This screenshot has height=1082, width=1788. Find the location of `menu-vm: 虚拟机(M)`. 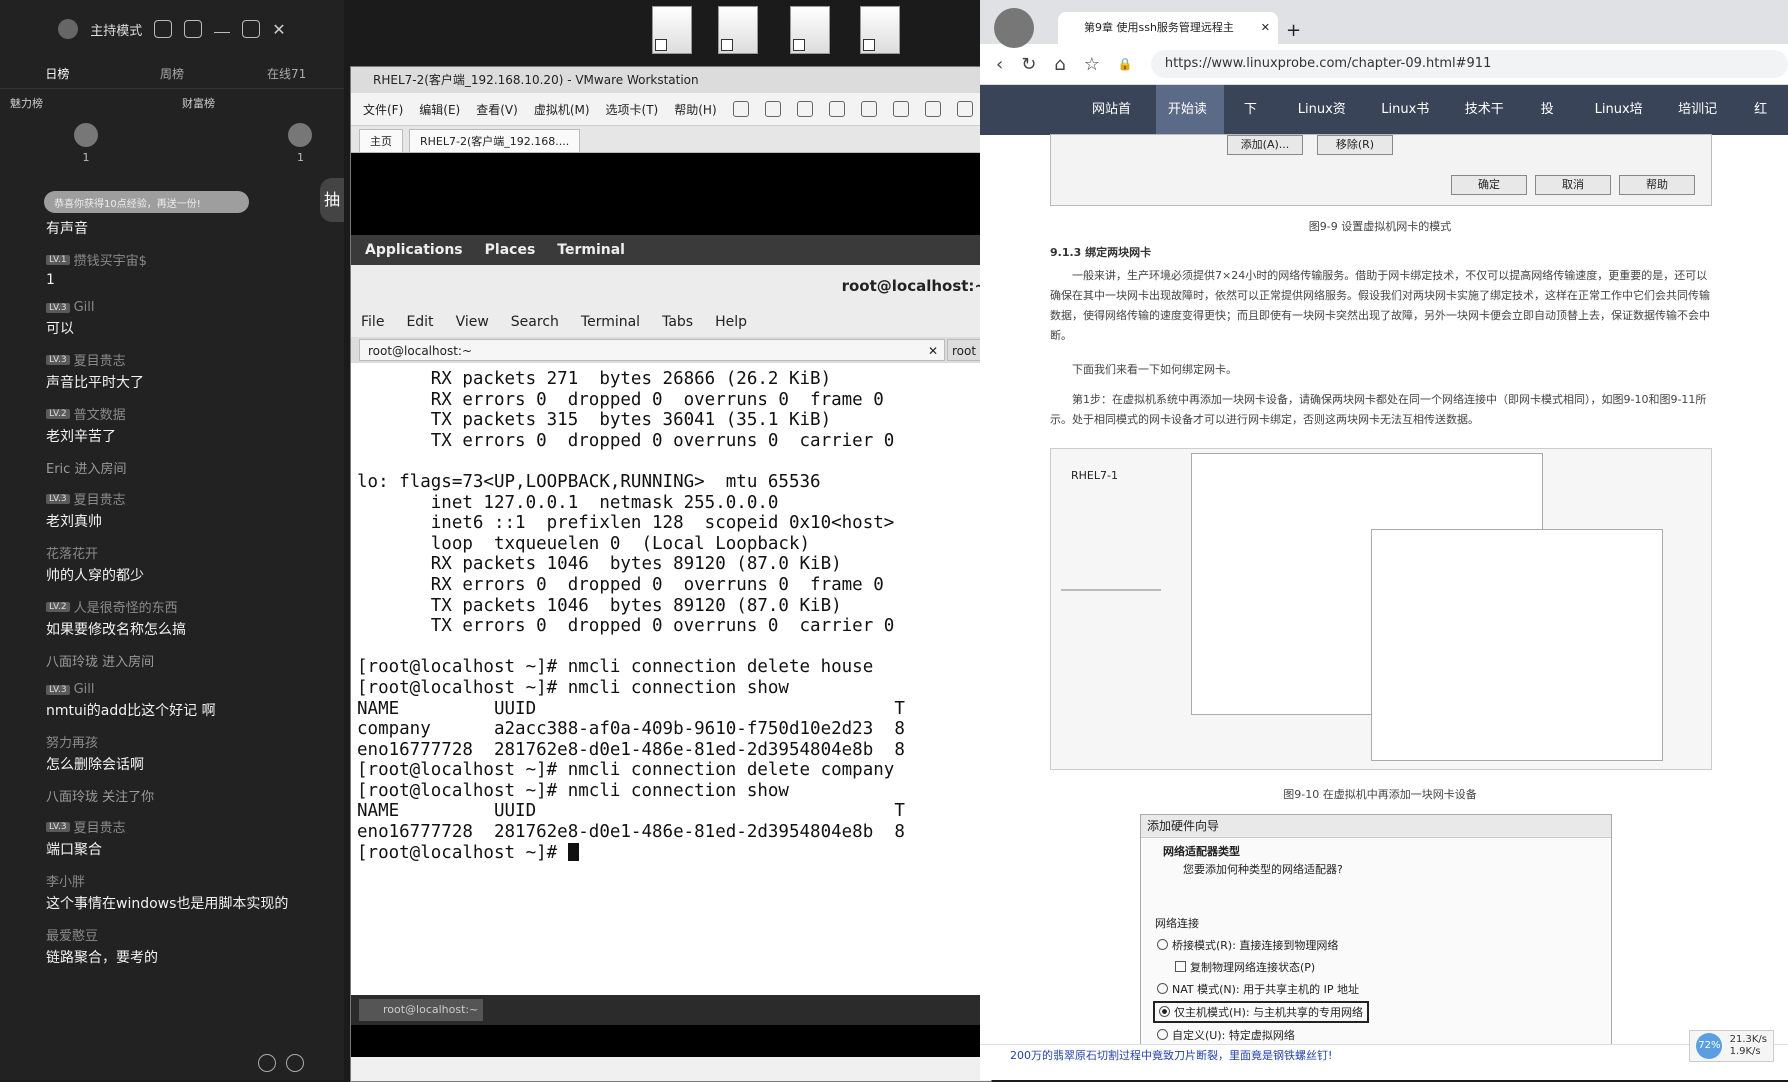

menu-vm: 虚拟机(M) is located at coordinates (562, 109).